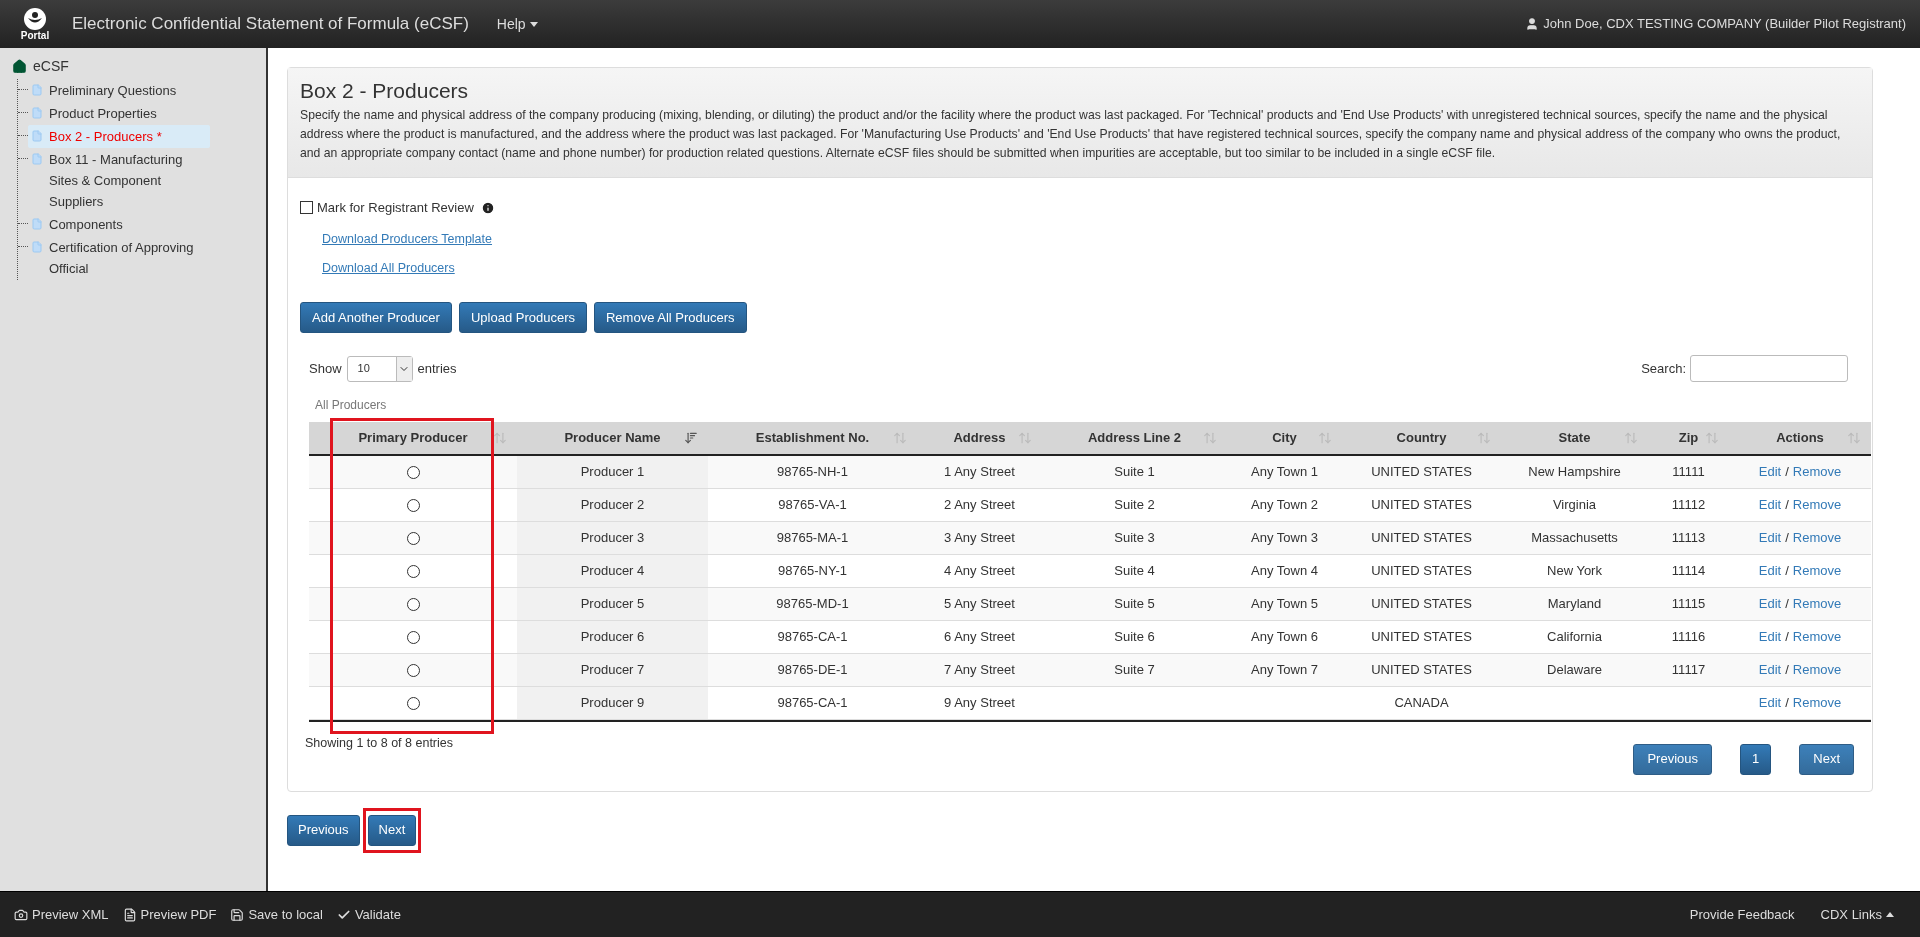 The height and width of the screenshot is (937, 1920). Describe the element at coordinates (35, 36) in the screenshot. I see `logo-text: Portal` at that location.